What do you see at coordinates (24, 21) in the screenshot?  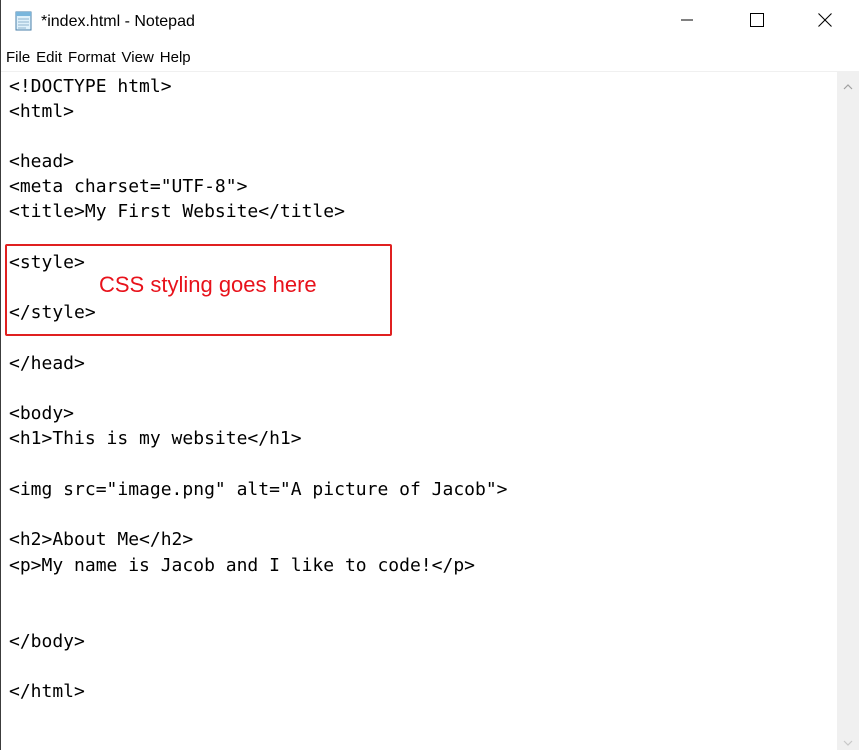 I see `notepad-icon` at bounding box center [24, 21].